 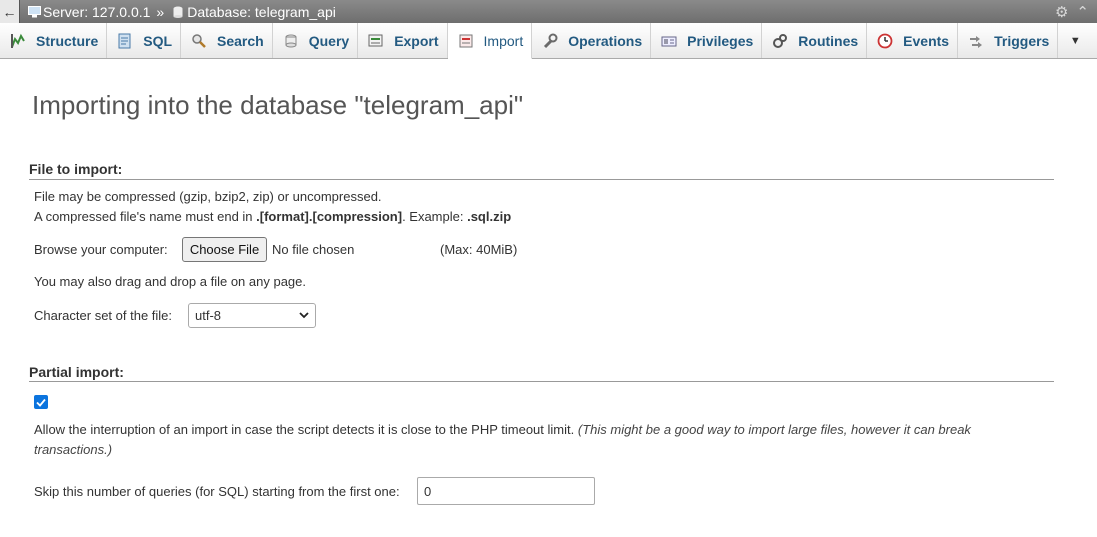 I want to click on breadcrumb-server: Server: 127.0.0.1, so click(x=89, y=12).